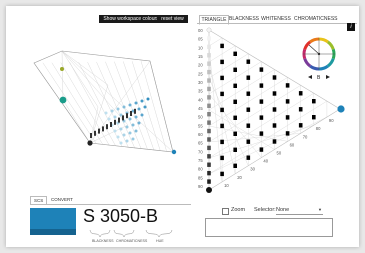 The image size is (365, 253). Describe the element at coordinates (131, 233) in the screenshot. I see `code-part-braces` at that location.